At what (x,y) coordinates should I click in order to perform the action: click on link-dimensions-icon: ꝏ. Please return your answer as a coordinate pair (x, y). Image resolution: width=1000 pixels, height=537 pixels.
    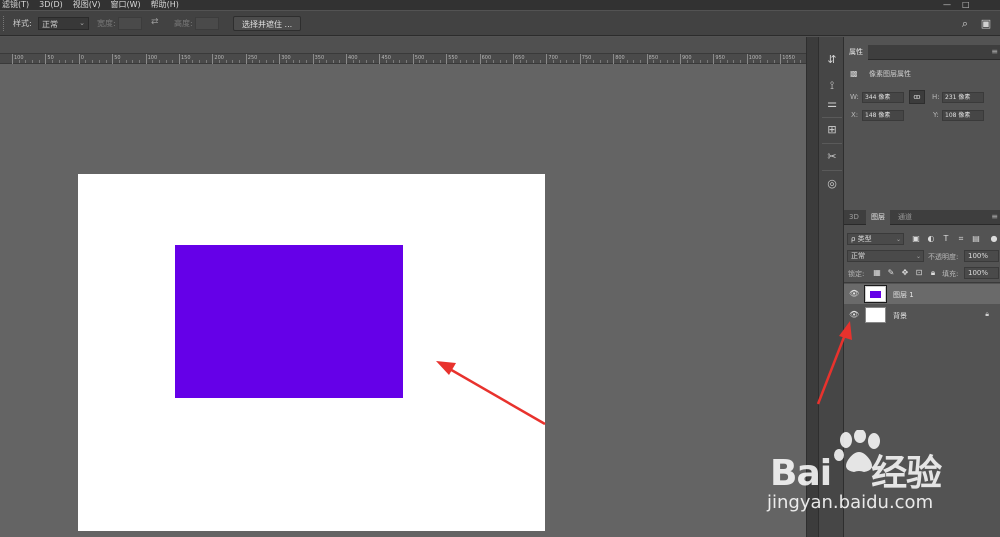
    Looking at the image, I should click on (917, 97).